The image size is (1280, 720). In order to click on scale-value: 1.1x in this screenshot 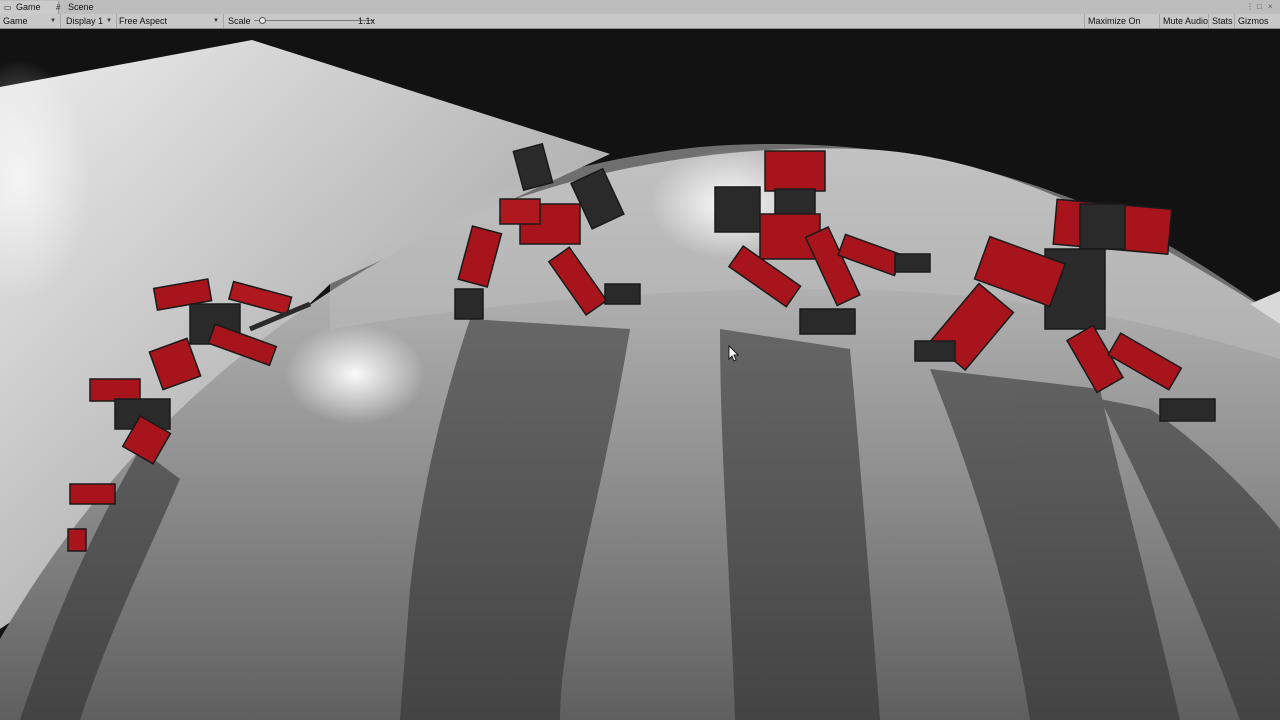, I will do `click(367, 21)`.